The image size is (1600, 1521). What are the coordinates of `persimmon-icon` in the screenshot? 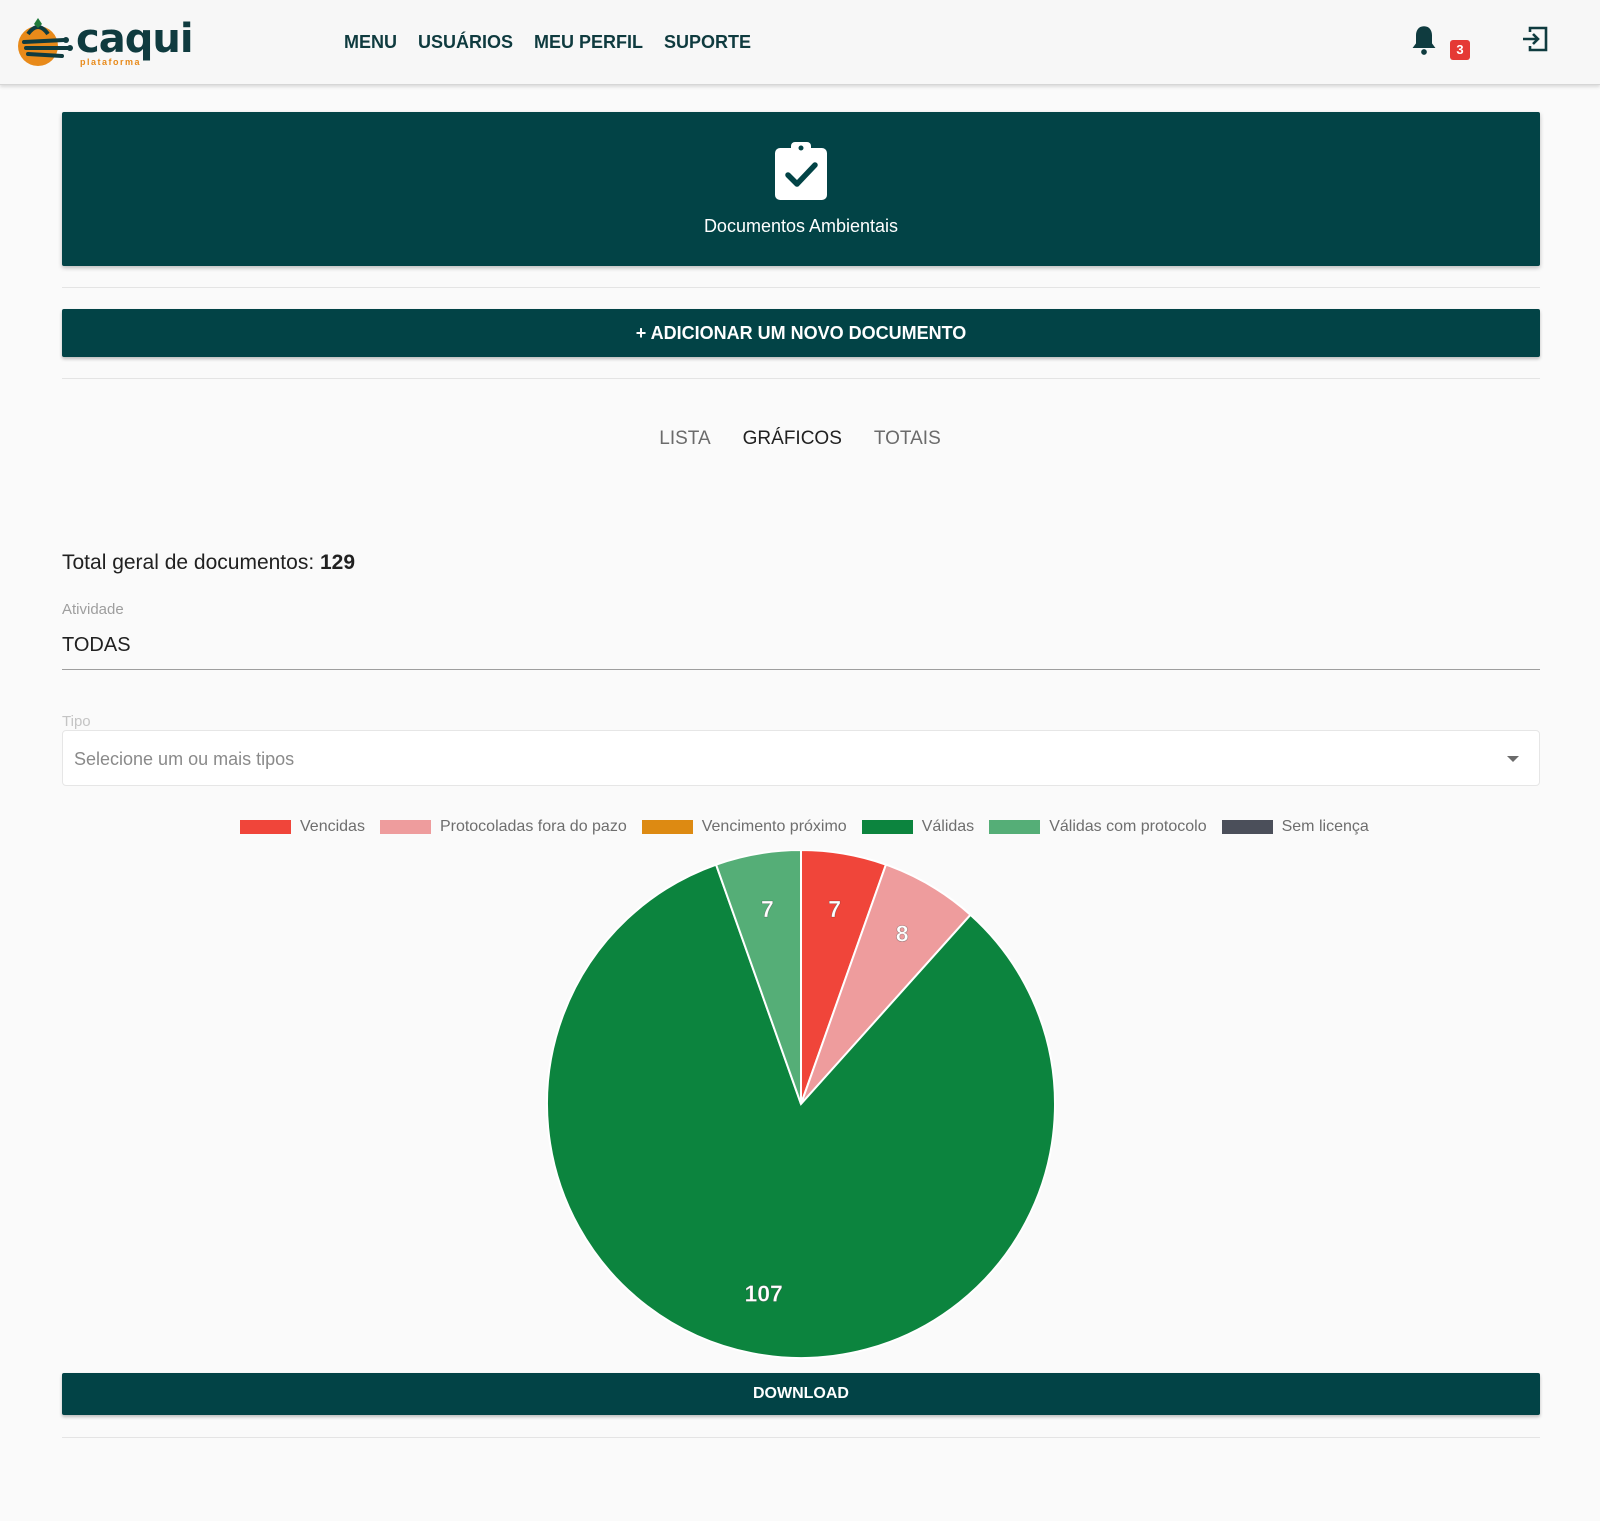 It's located at (45, 42).